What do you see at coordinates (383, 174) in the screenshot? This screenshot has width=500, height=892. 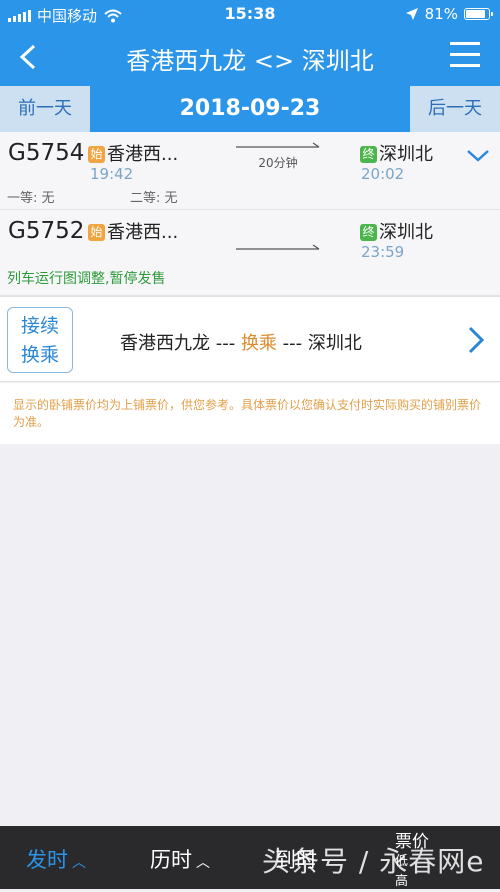 I see `arrival-time: 20:02` at bounding box center [383, 174].